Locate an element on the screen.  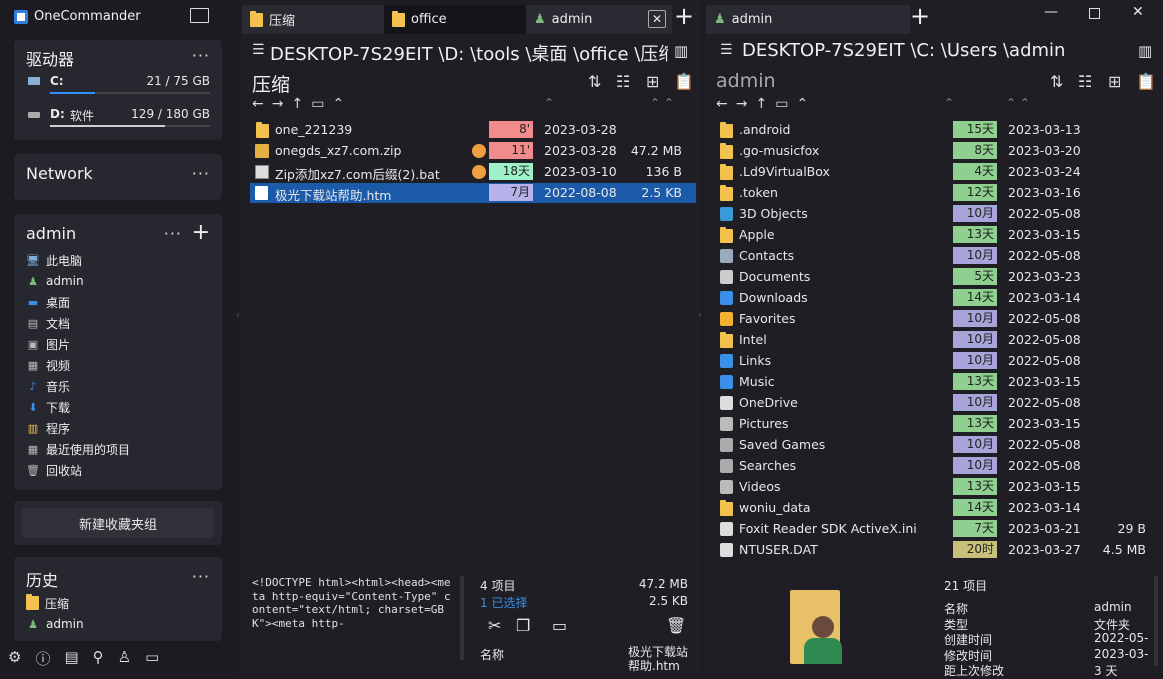
sidebar-item: 🖥 此电脑 is located at coordinates (54, 260).